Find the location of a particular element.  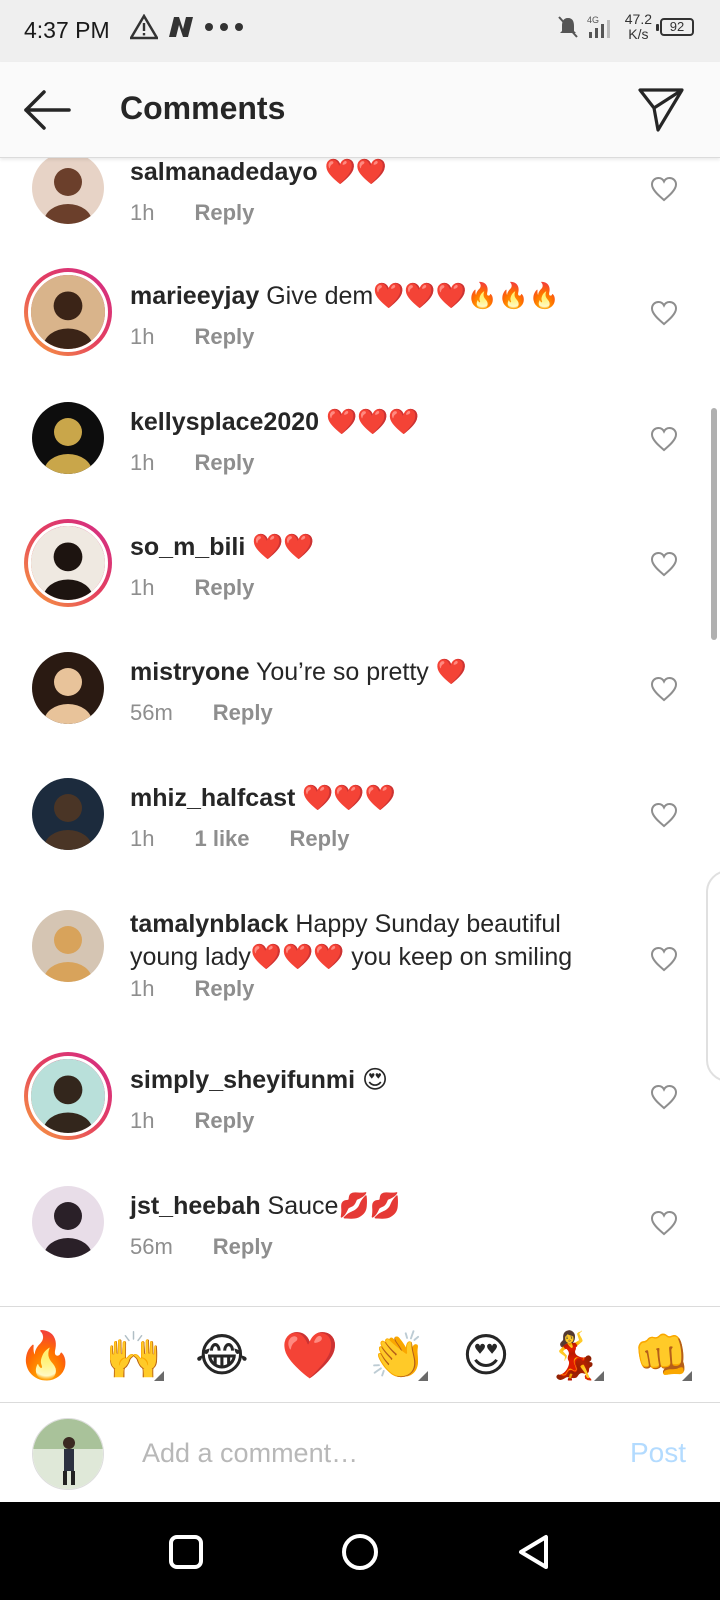

system-back-button is located at coordinates (534, 1552).